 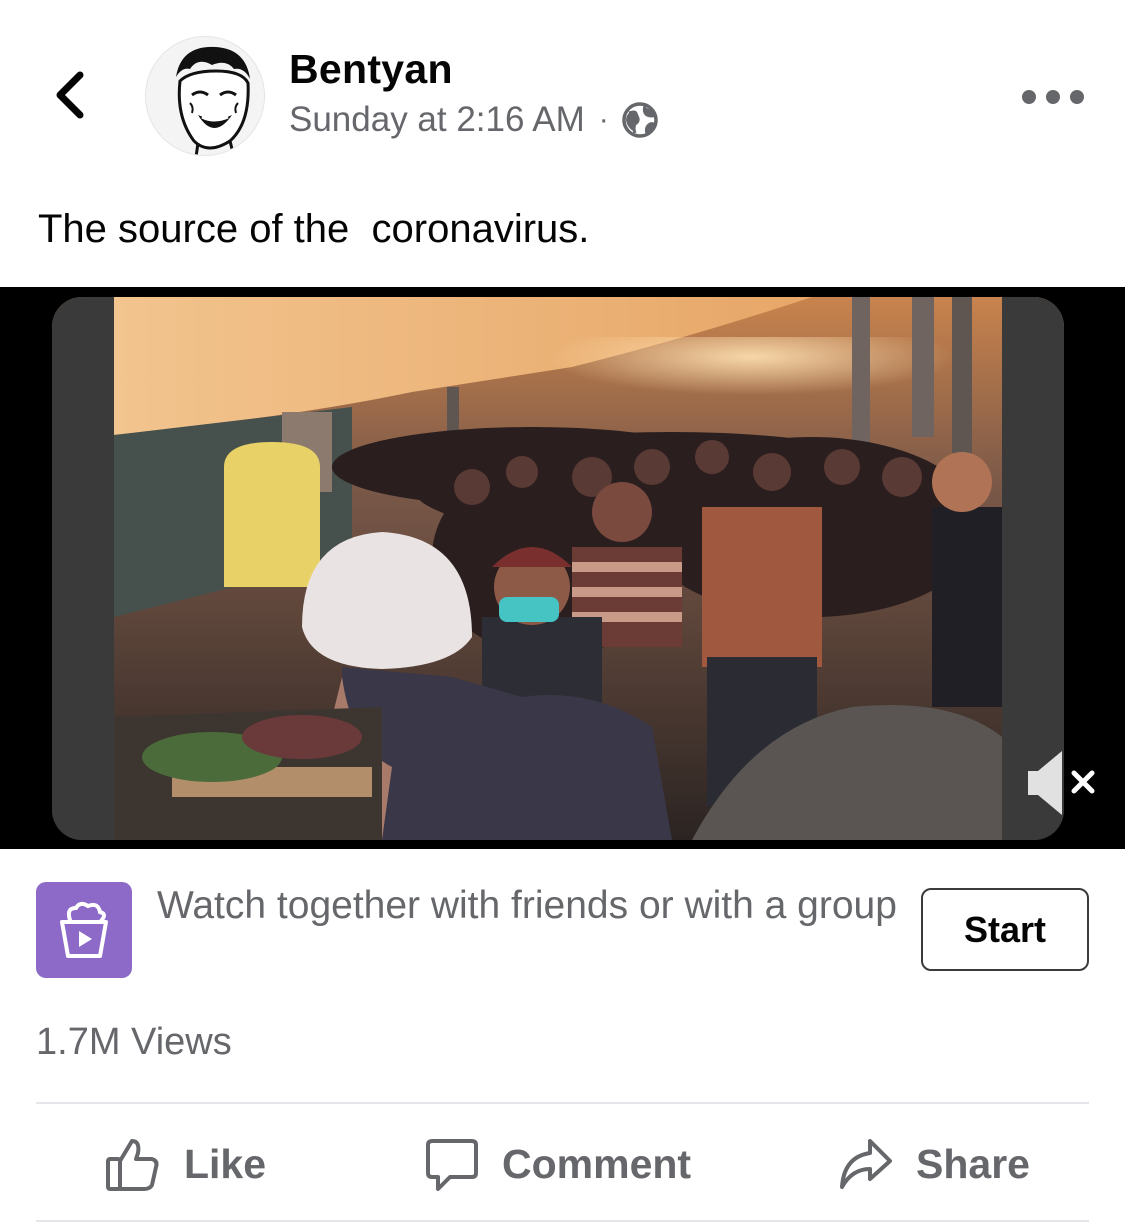 I want to click on avatar, so click(x=205, y=96).